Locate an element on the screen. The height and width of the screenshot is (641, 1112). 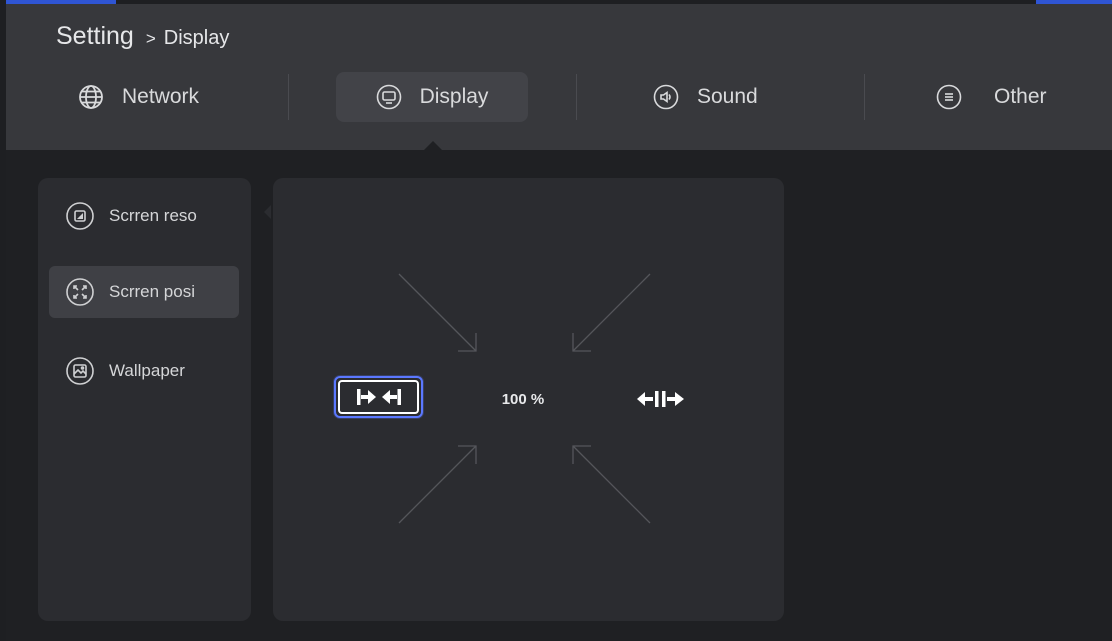
tab-sound-label: Sound is located at coordinates (727, 96).